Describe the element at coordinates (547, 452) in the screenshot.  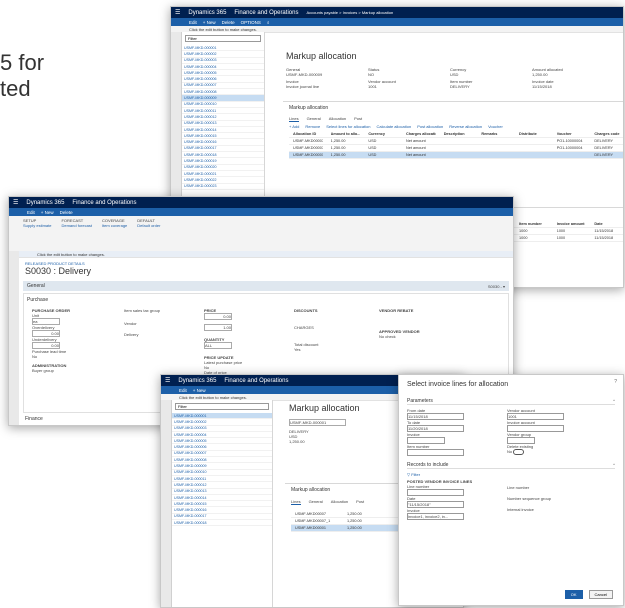
I see `delete-existing-row: No` at that location.